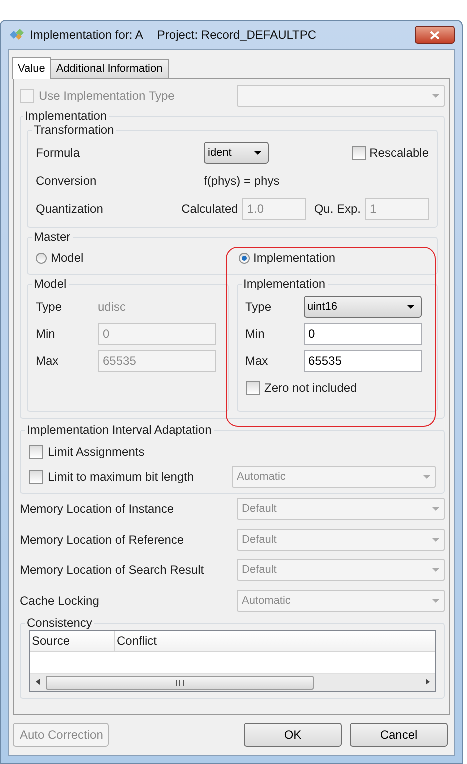 Image resolution: width=467 pixels, height=764 pixels. What do you see at coordinates (74, 130) in the screenshot?
I see `group-title: Transformation` at bounding box center [74, 130].